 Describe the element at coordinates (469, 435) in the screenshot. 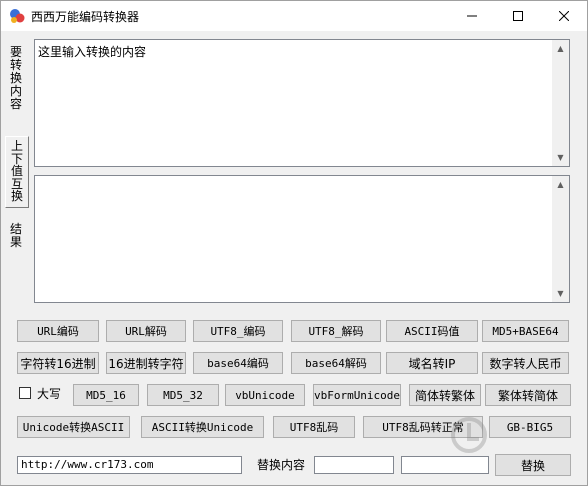

I see `watermark-logo-icon` at that location.